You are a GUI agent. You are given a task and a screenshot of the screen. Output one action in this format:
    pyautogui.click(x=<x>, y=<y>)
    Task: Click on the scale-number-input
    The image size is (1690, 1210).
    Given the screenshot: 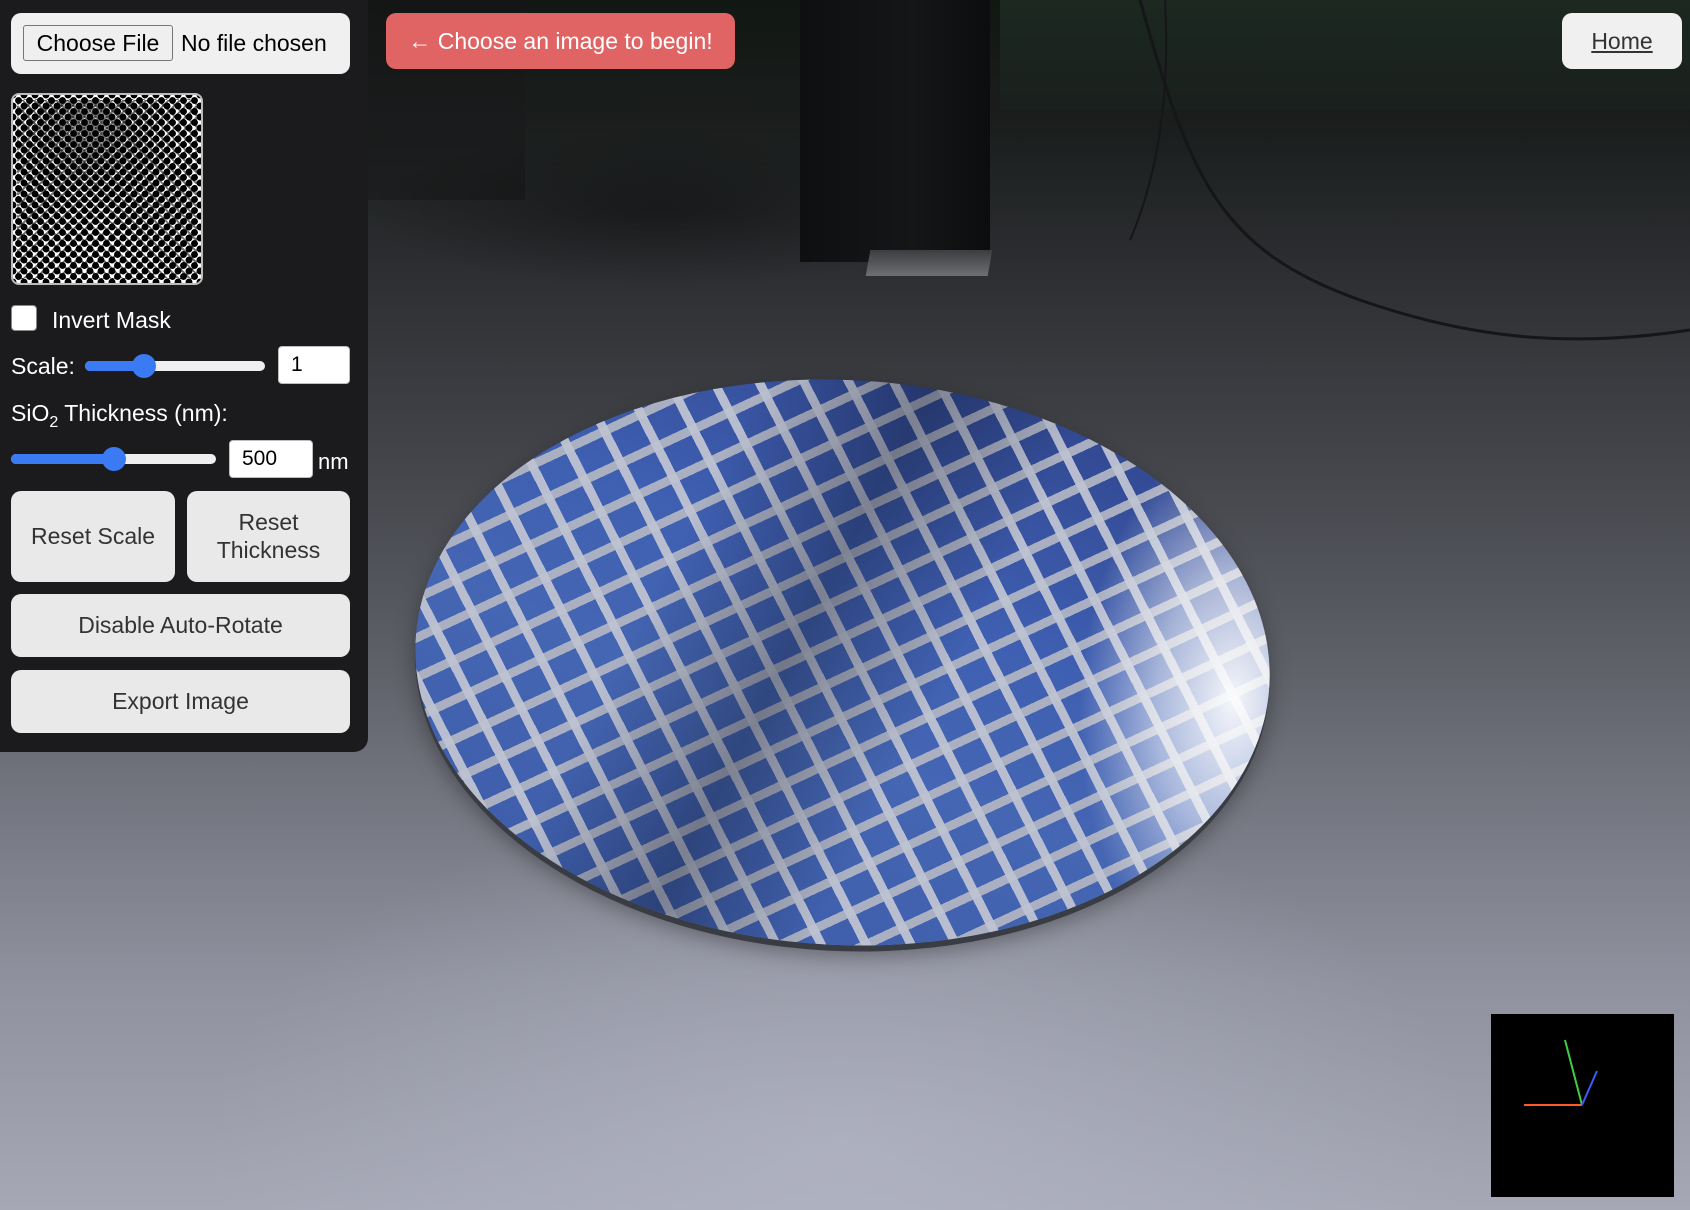 What is the action you would take?
    pyautogui.click(x=314, y=365)
    